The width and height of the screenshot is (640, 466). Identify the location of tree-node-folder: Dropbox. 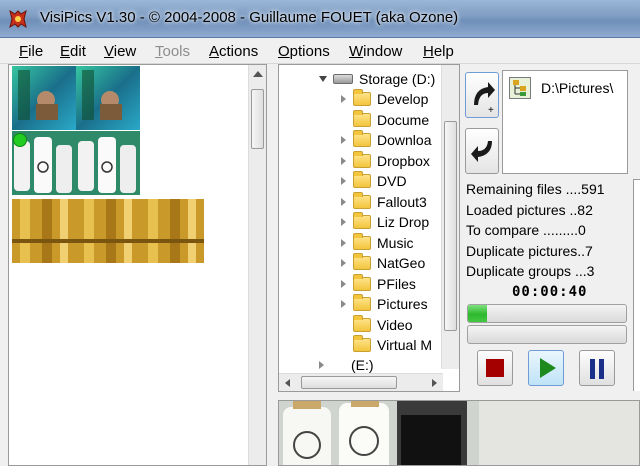
(385, 160).